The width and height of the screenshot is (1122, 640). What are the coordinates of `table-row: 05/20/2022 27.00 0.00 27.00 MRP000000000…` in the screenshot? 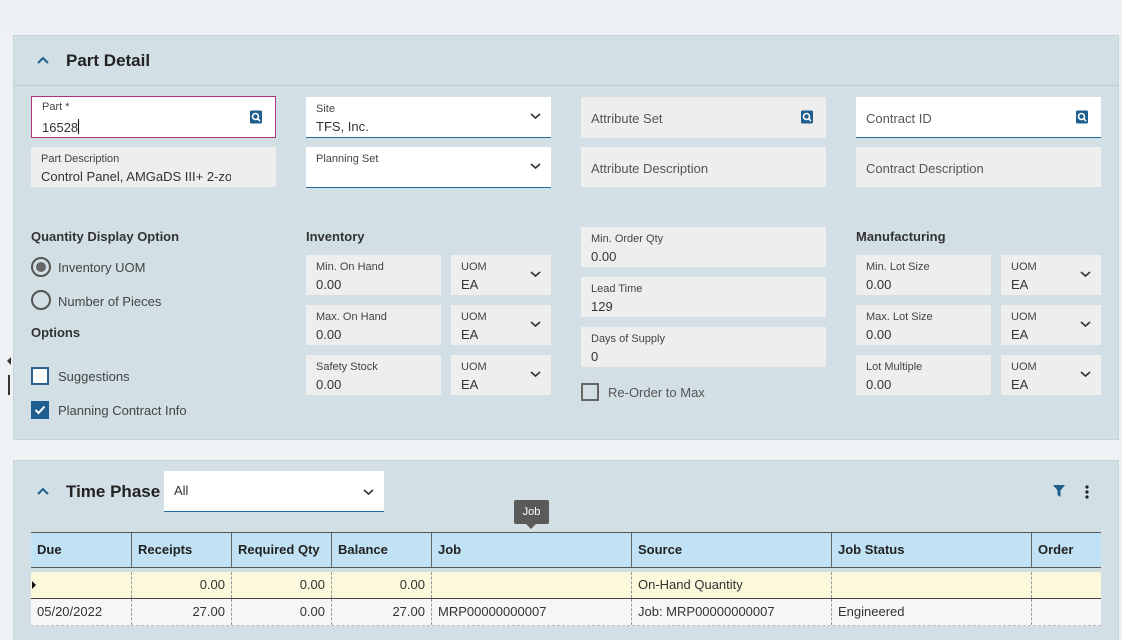 It's located at (566, 612).